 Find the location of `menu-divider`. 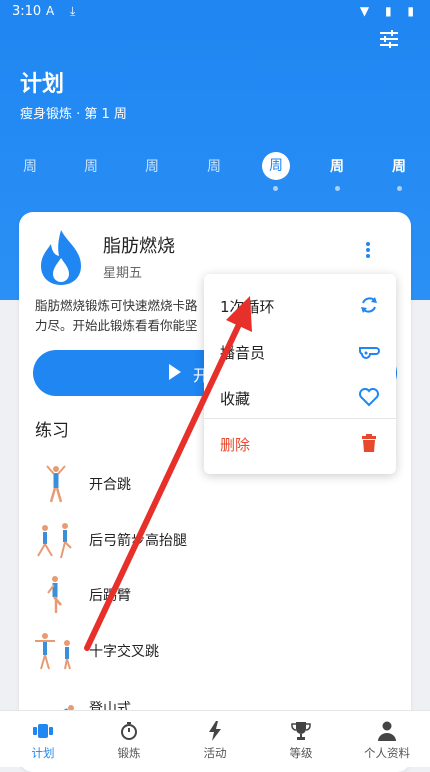

menu-divider is located at coordinates (300, 418).